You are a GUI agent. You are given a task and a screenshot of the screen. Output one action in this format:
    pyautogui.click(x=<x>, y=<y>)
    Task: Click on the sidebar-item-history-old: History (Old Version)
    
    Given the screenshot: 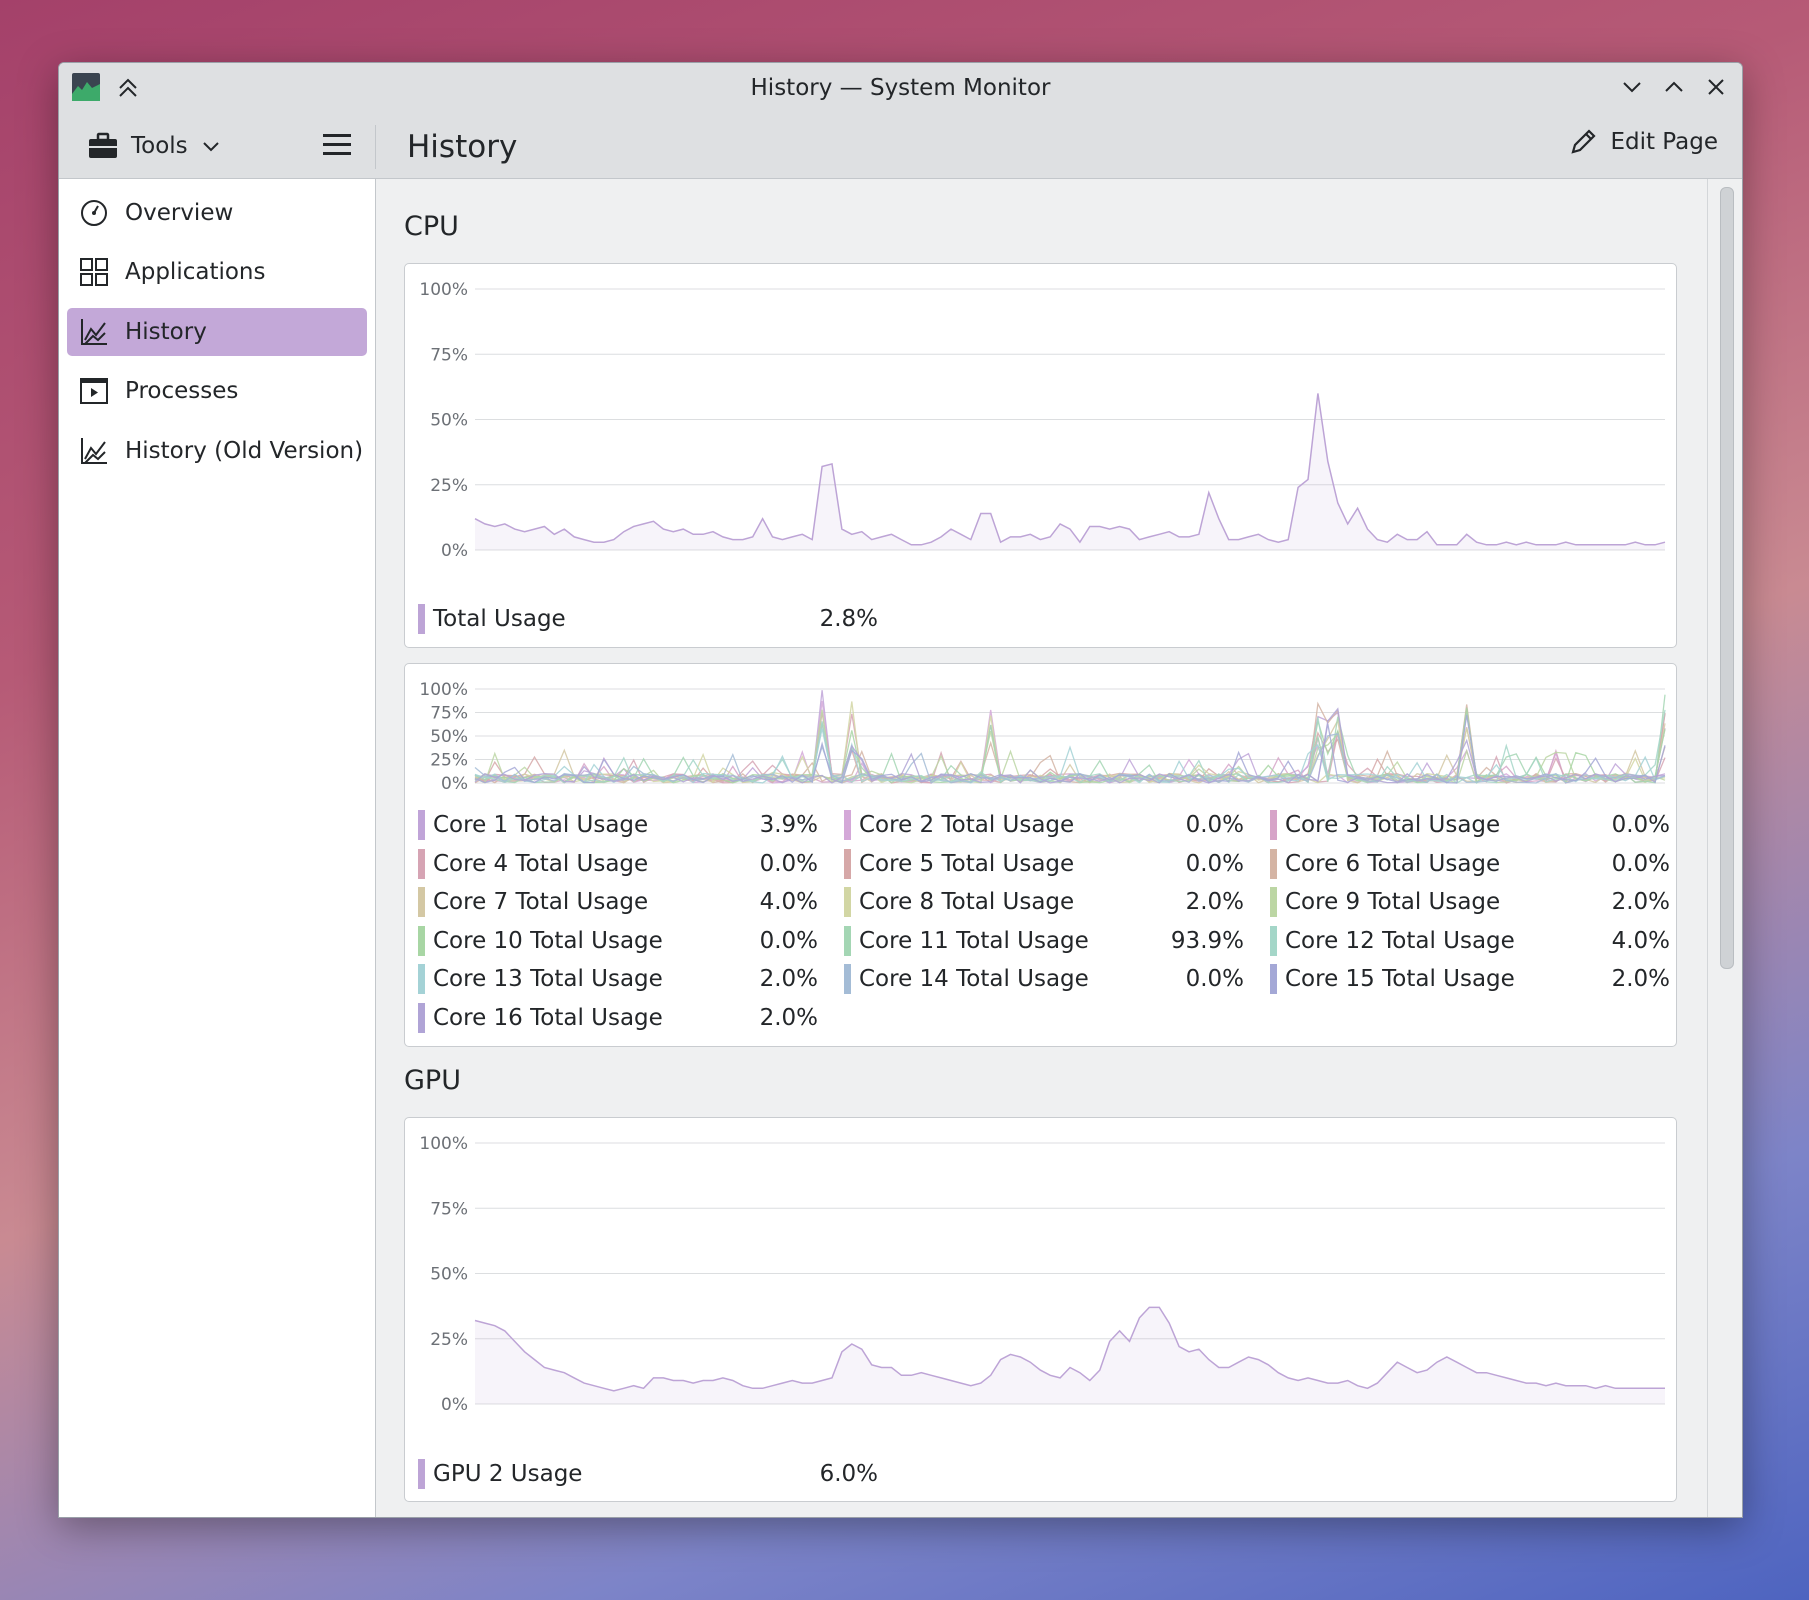 What is the action you would take?
    pyautogui.click(x=217, y=451)
    